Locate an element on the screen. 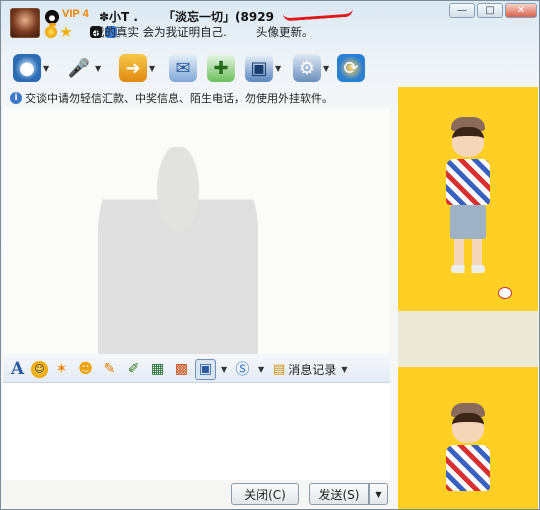 Image resolution: width=540 pixels, height=510 pixels. main-toolbar: ● ▼ 🎤 ▼ ➜ ▼ ✉ ✚ ▣ ▼ ⚙ ▼ ⟳ is located at coordinates (270, 69).